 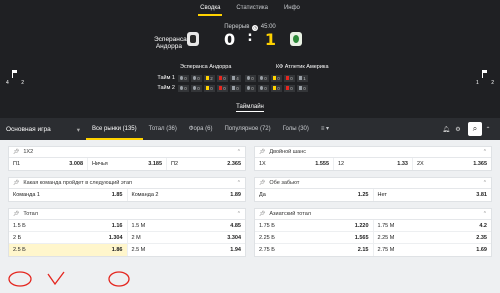 What do you see at coordinates (210, 10) in the screenshot?
I see `tab-summary: Сводка` at bounding box center [210, 10].